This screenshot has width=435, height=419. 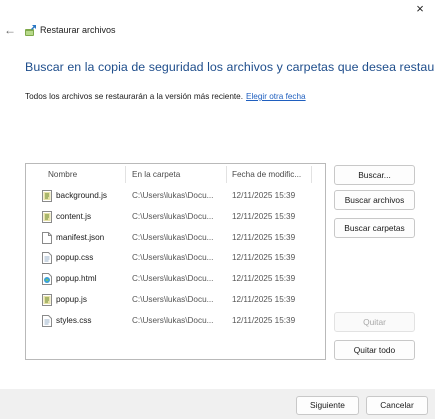 What do you see at coordinates (81, 195) in the screenshot?
I see `file-name: background.js` at bounding box center [81, 195].